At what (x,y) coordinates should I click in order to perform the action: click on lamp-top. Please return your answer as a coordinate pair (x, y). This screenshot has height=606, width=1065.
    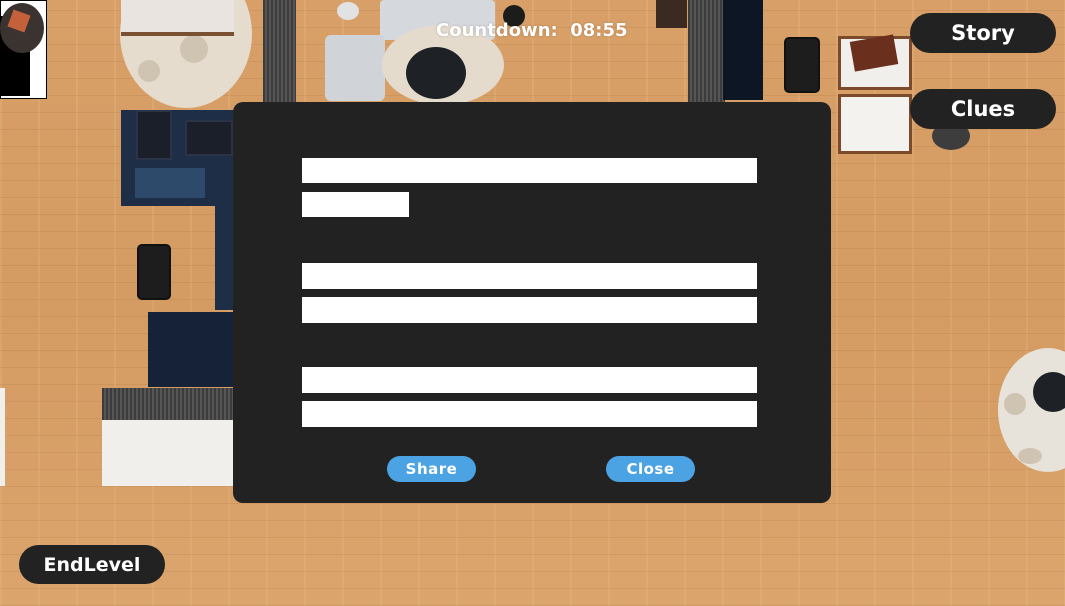
    Looking at the image, I should click on (348, 11).